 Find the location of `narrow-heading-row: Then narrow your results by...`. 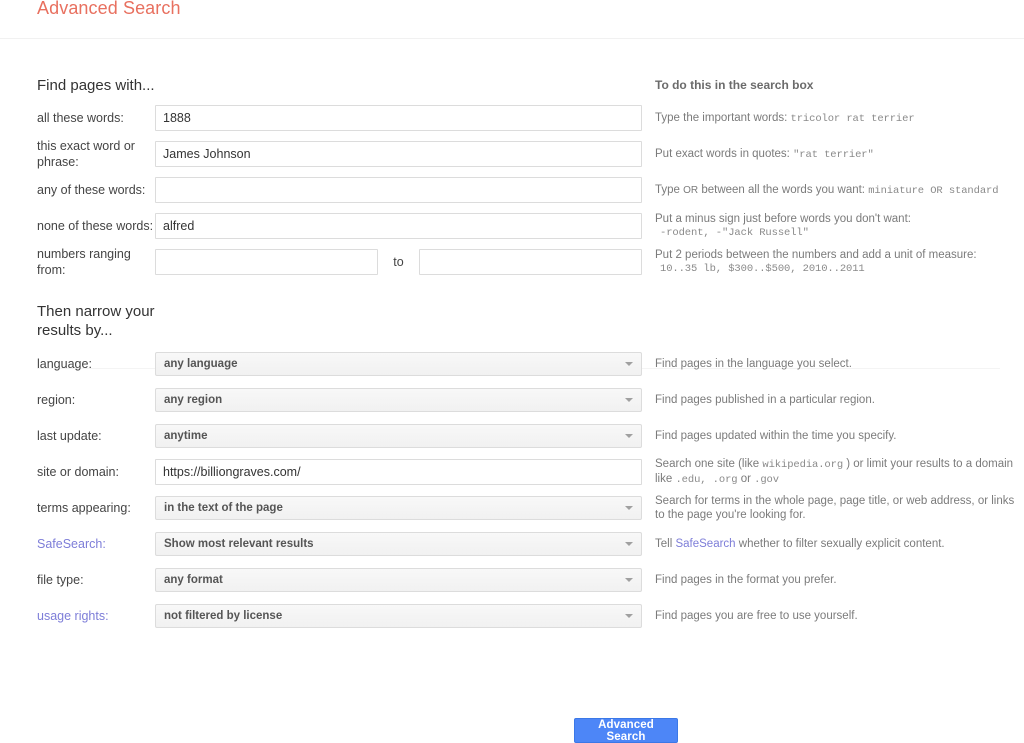

narrow-heading-row: Then narrow your results by... is located at coordinates (512, 324).